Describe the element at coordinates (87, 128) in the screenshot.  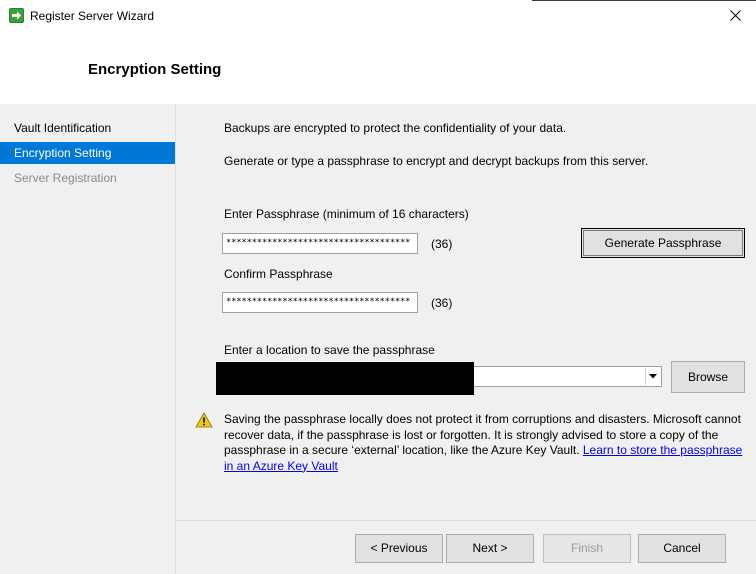
I see `sidebar-item-vault-identification: Vault Identification` at that location.